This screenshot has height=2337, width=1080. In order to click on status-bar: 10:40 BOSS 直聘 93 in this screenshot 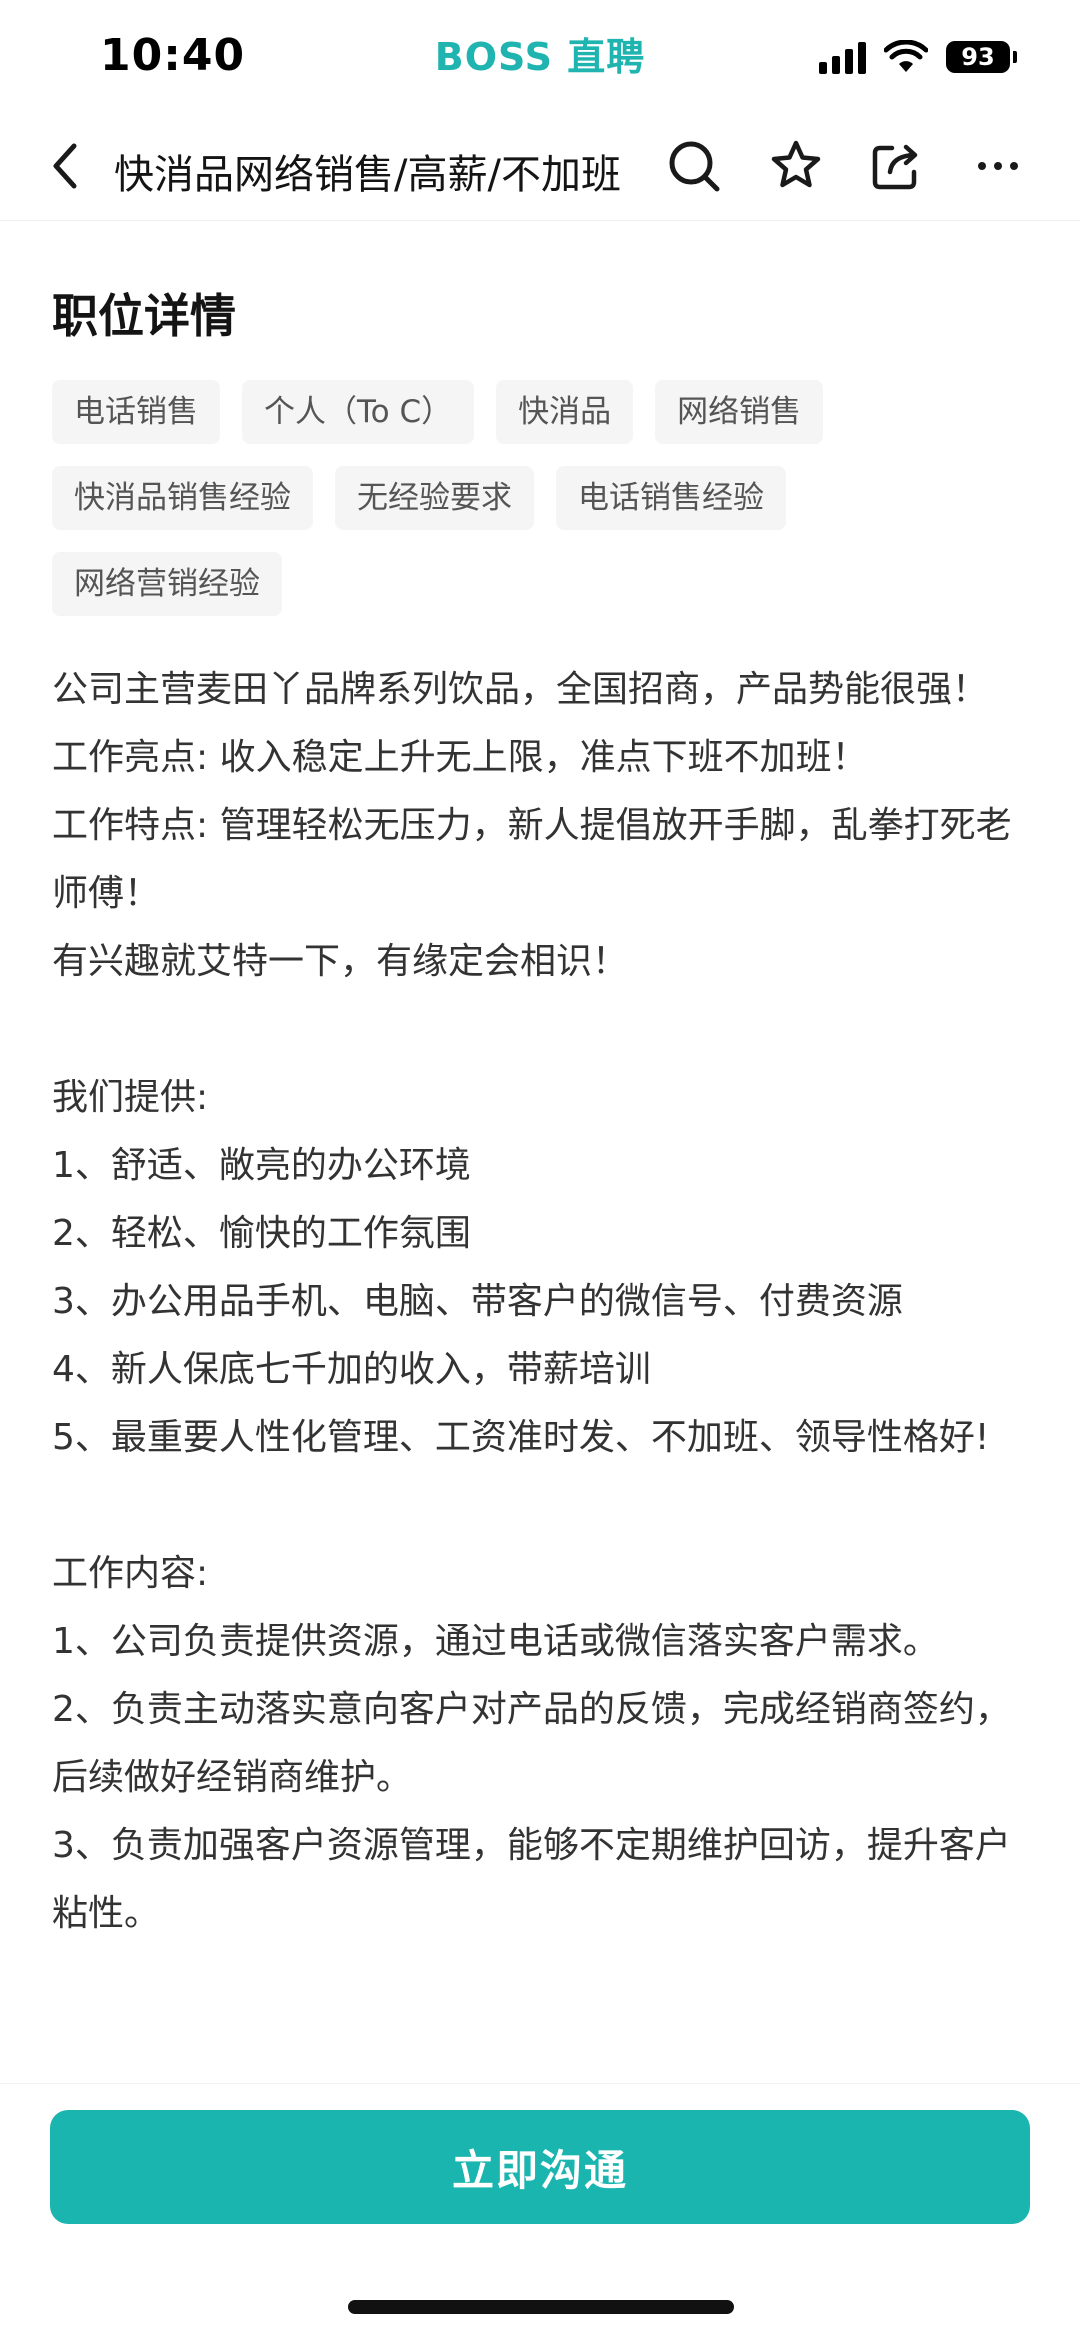, I will do `click(540, 56)`.